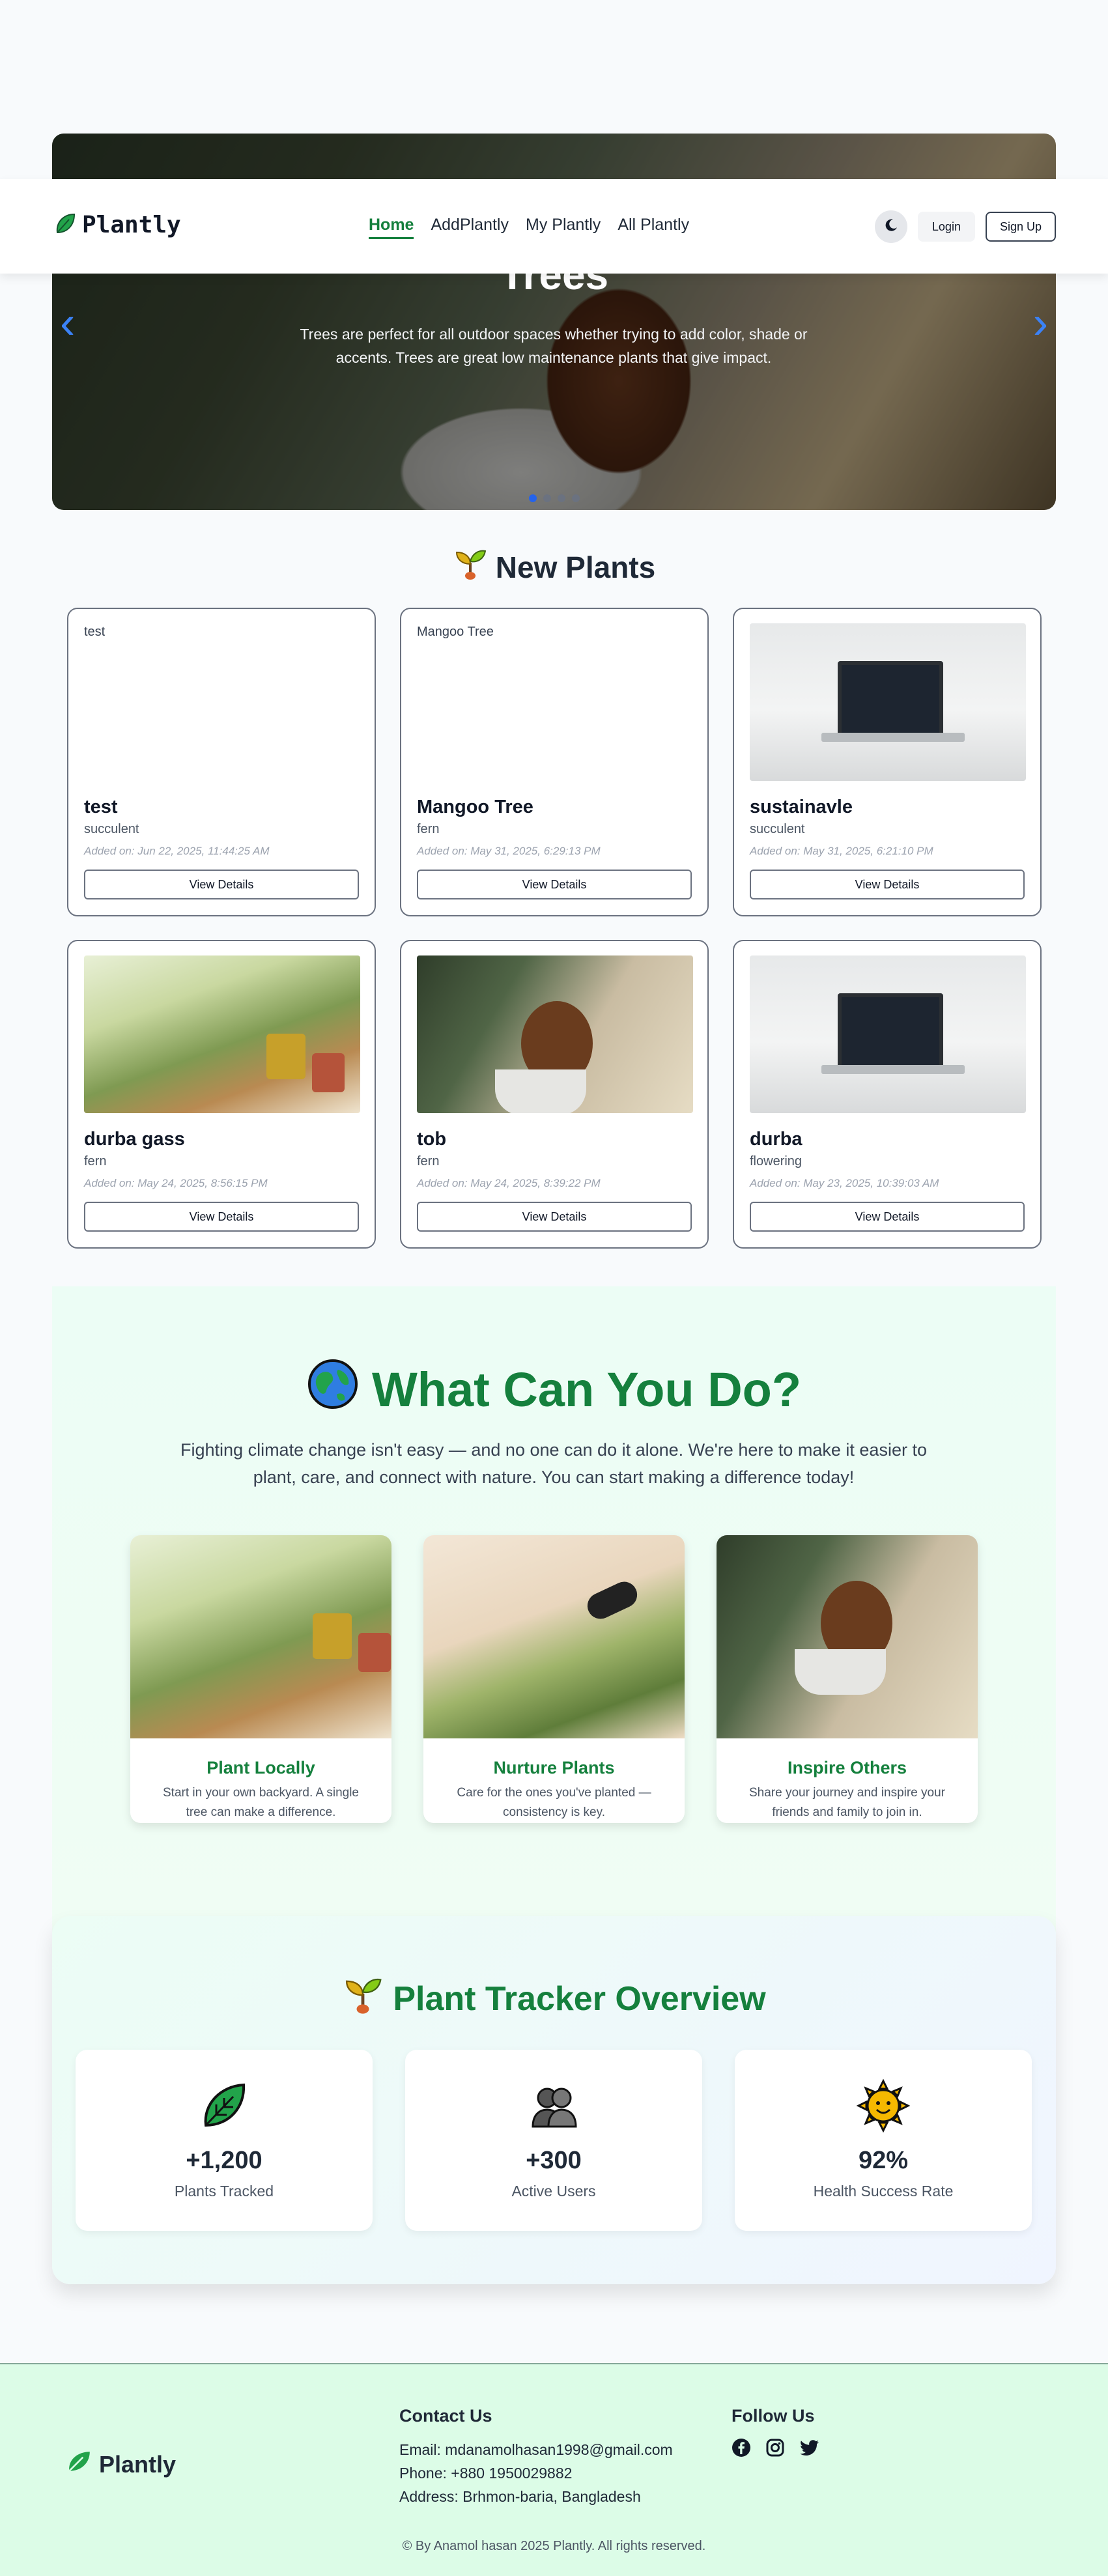  What do you see at coordinates (741, 2449) in the screenshot?
I see `facebook-icon` at bounding box center [741, 2449].